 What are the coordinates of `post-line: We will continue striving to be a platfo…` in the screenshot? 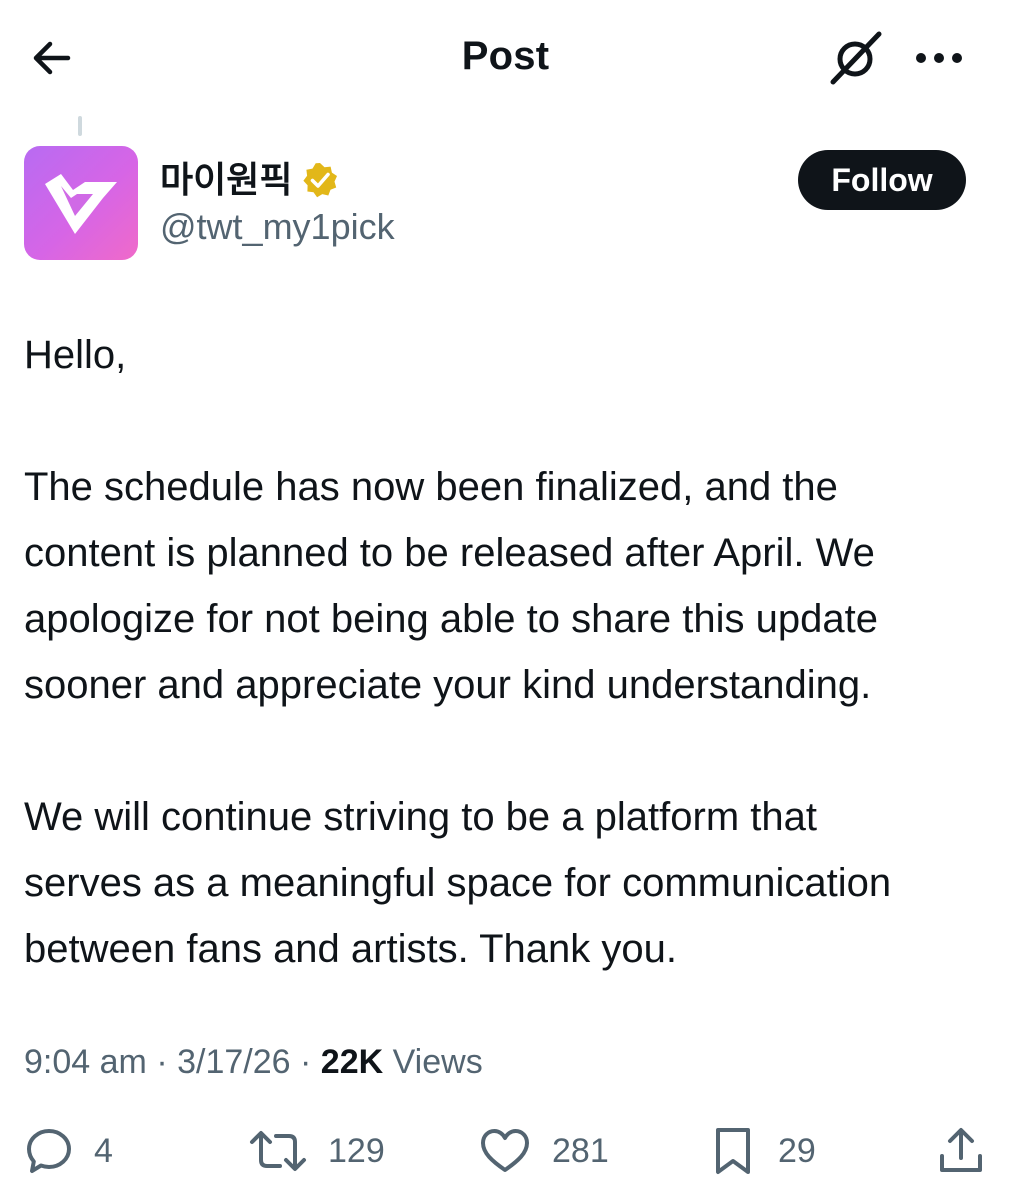 It's located at (420, 817).